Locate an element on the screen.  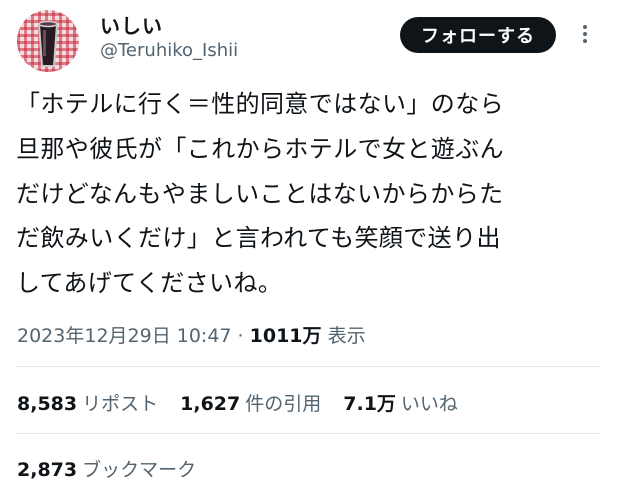
bookmarks-label: ブックマーク is located at coordinates (139, 470).